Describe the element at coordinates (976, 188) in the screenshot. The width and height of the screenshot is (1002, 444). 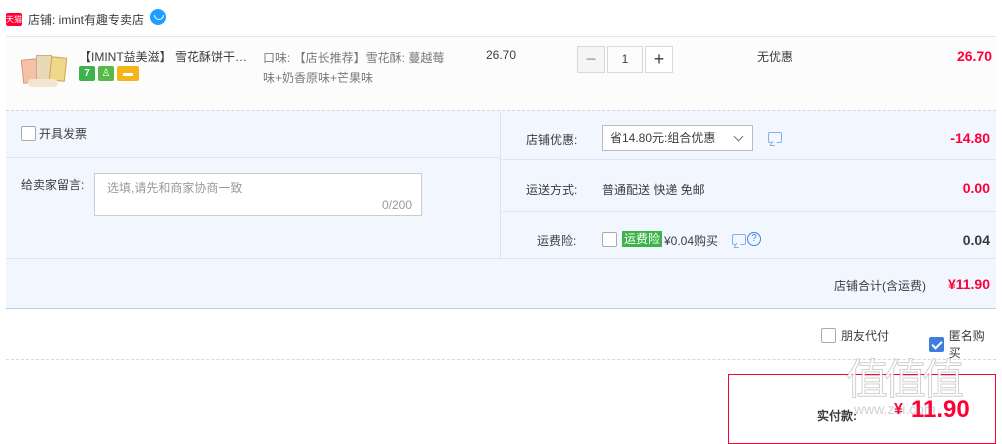
I see `shipping-fee-value: 0.00` at that location.